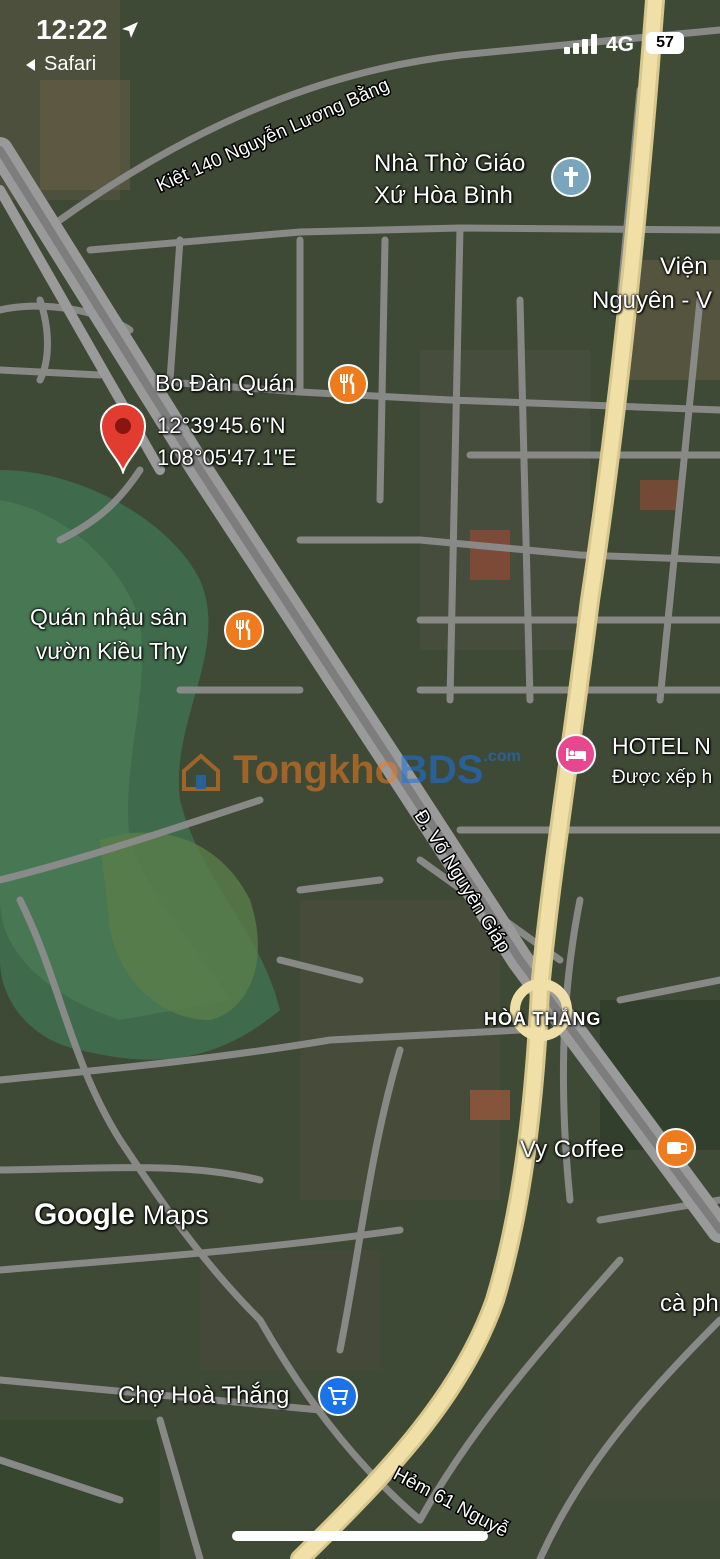 The image size is (720, 1559). I want to click on shopping-cart-icon, so click(338, 1396).